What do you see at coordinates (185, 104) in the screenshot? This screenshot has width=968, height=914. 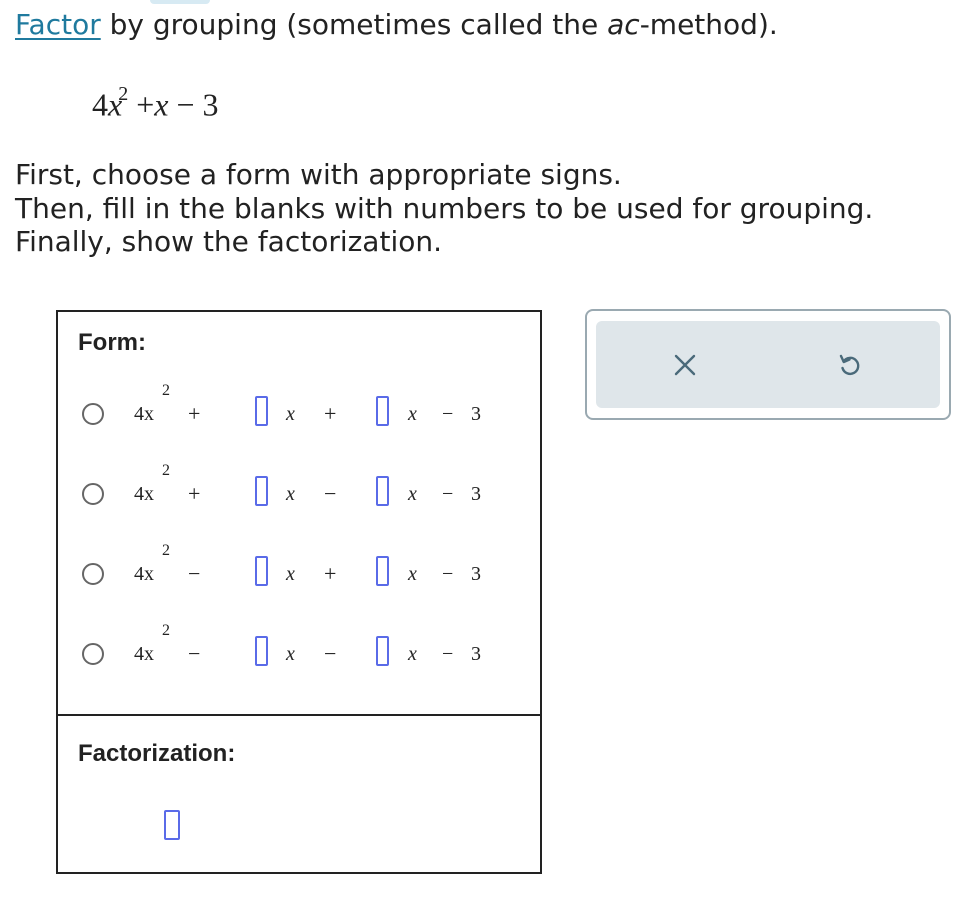 I see `poly-op2: −` at bounding box center [185, 104].